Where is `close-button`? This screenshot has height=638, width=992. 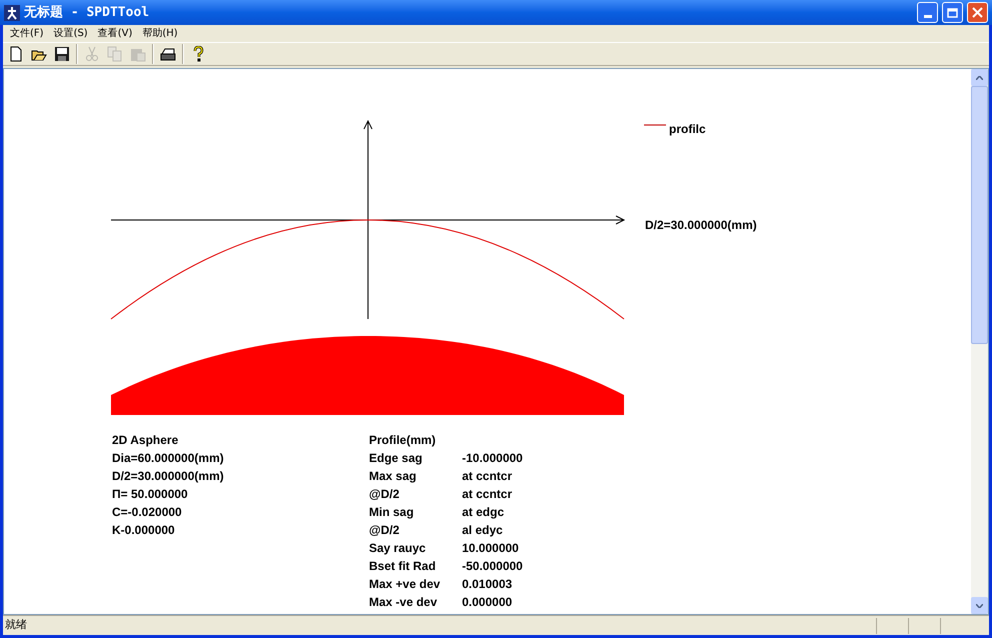 close-button is located at coordinates (977, 12).